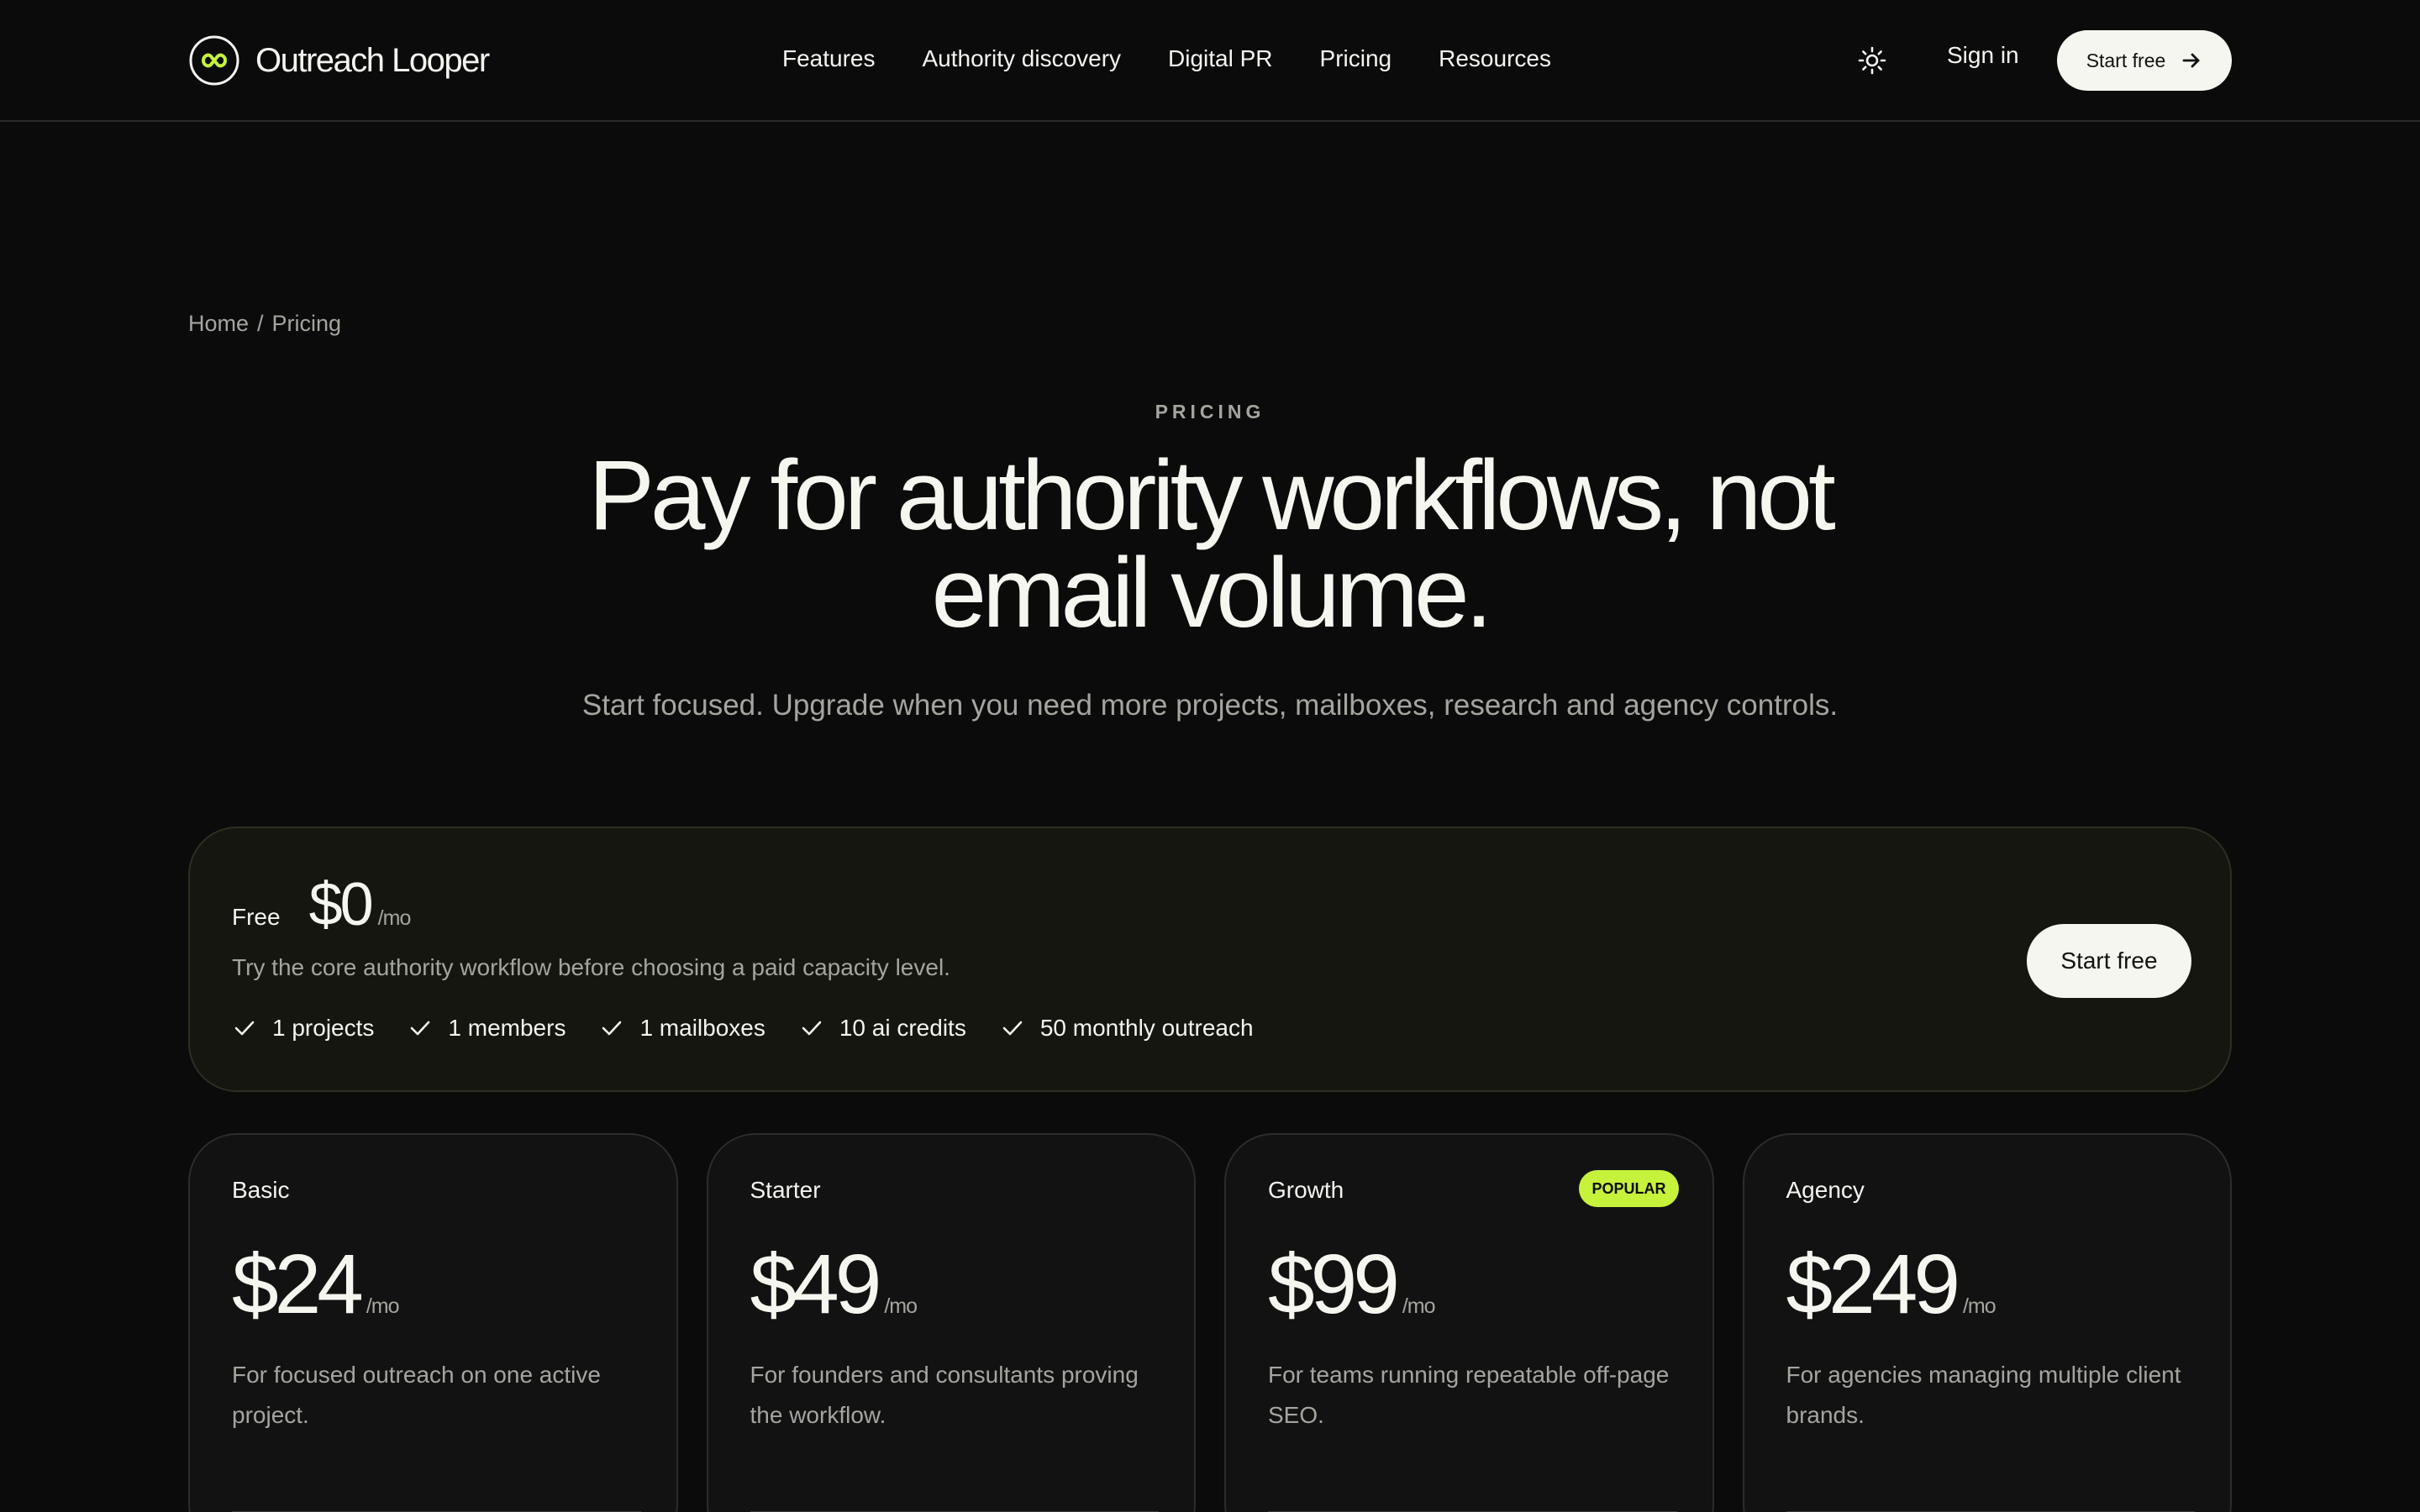  Describe the element at coordinates (902, 1028) in the screenshot. I see `feature-label: 10 ai credits` at that location.